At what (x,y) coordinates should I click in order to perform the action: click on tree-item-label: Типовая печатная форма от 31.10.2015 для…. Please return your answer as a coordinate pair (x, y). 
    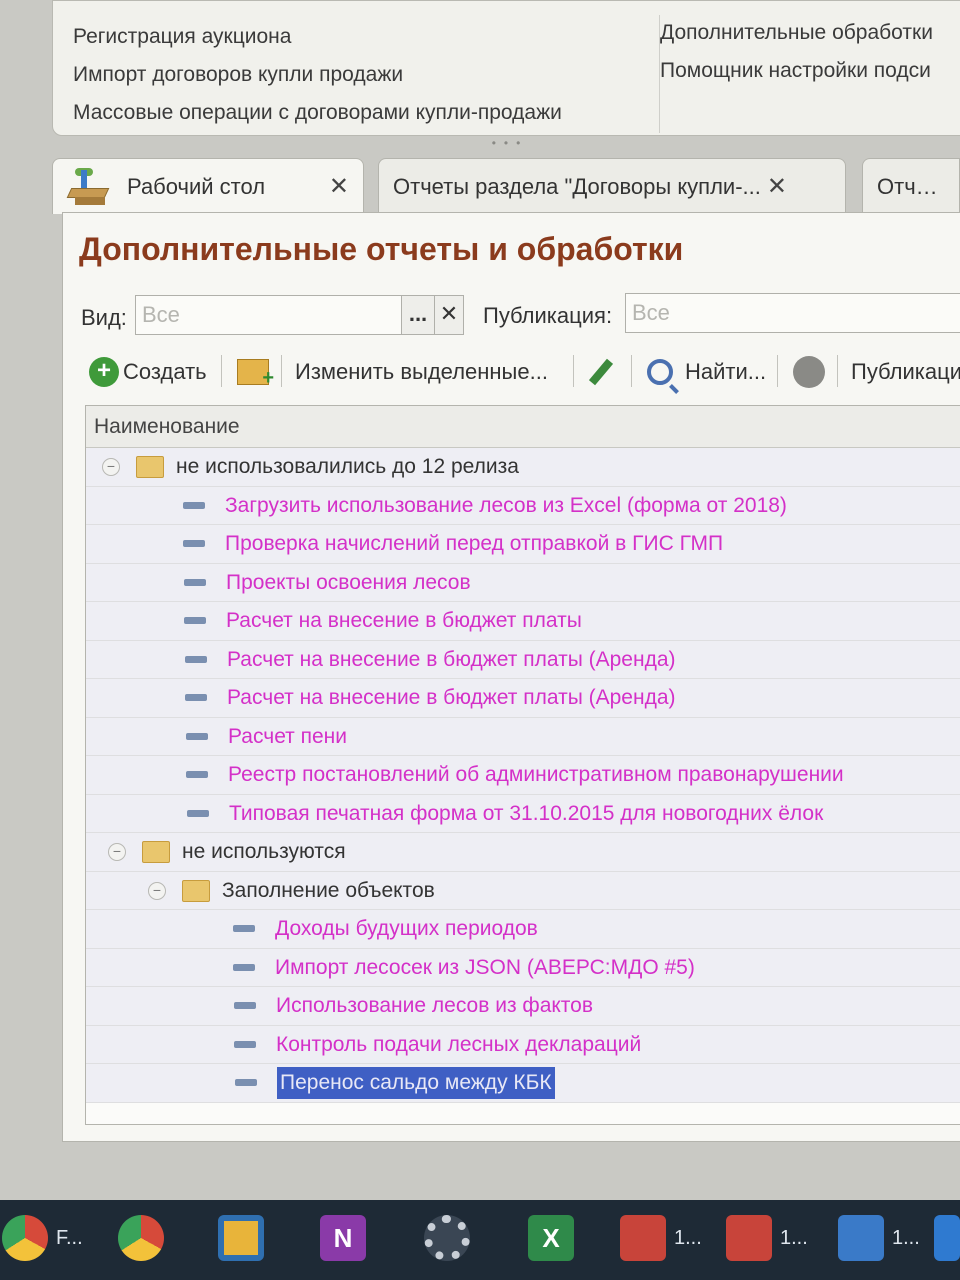
    Looking at the image, I should click on (526, 813).